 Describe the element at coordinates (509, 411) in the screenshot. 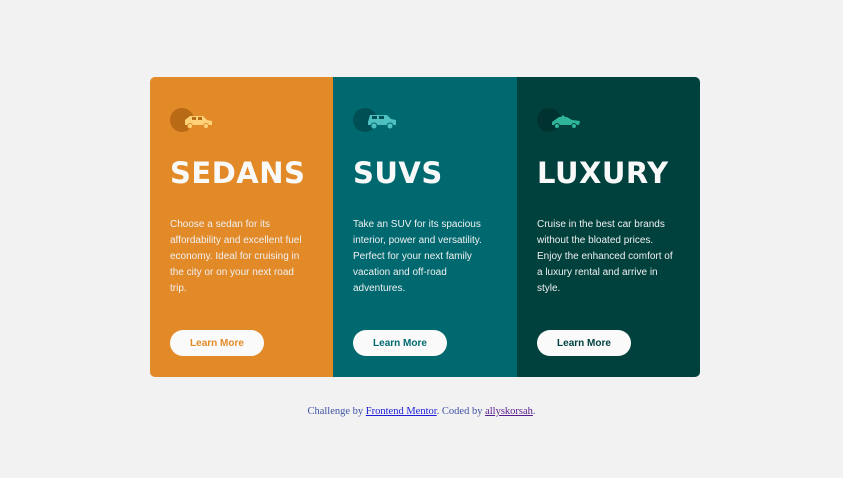

I see `author-link: allyskorsah` at that location.